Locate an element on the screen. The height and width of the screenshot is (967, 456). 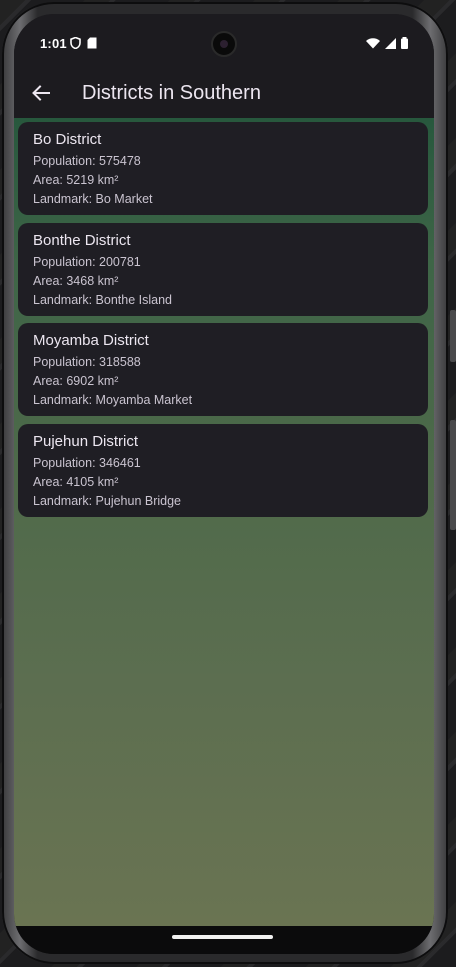
district-name: Bo District is located at coordinates (67, 139).